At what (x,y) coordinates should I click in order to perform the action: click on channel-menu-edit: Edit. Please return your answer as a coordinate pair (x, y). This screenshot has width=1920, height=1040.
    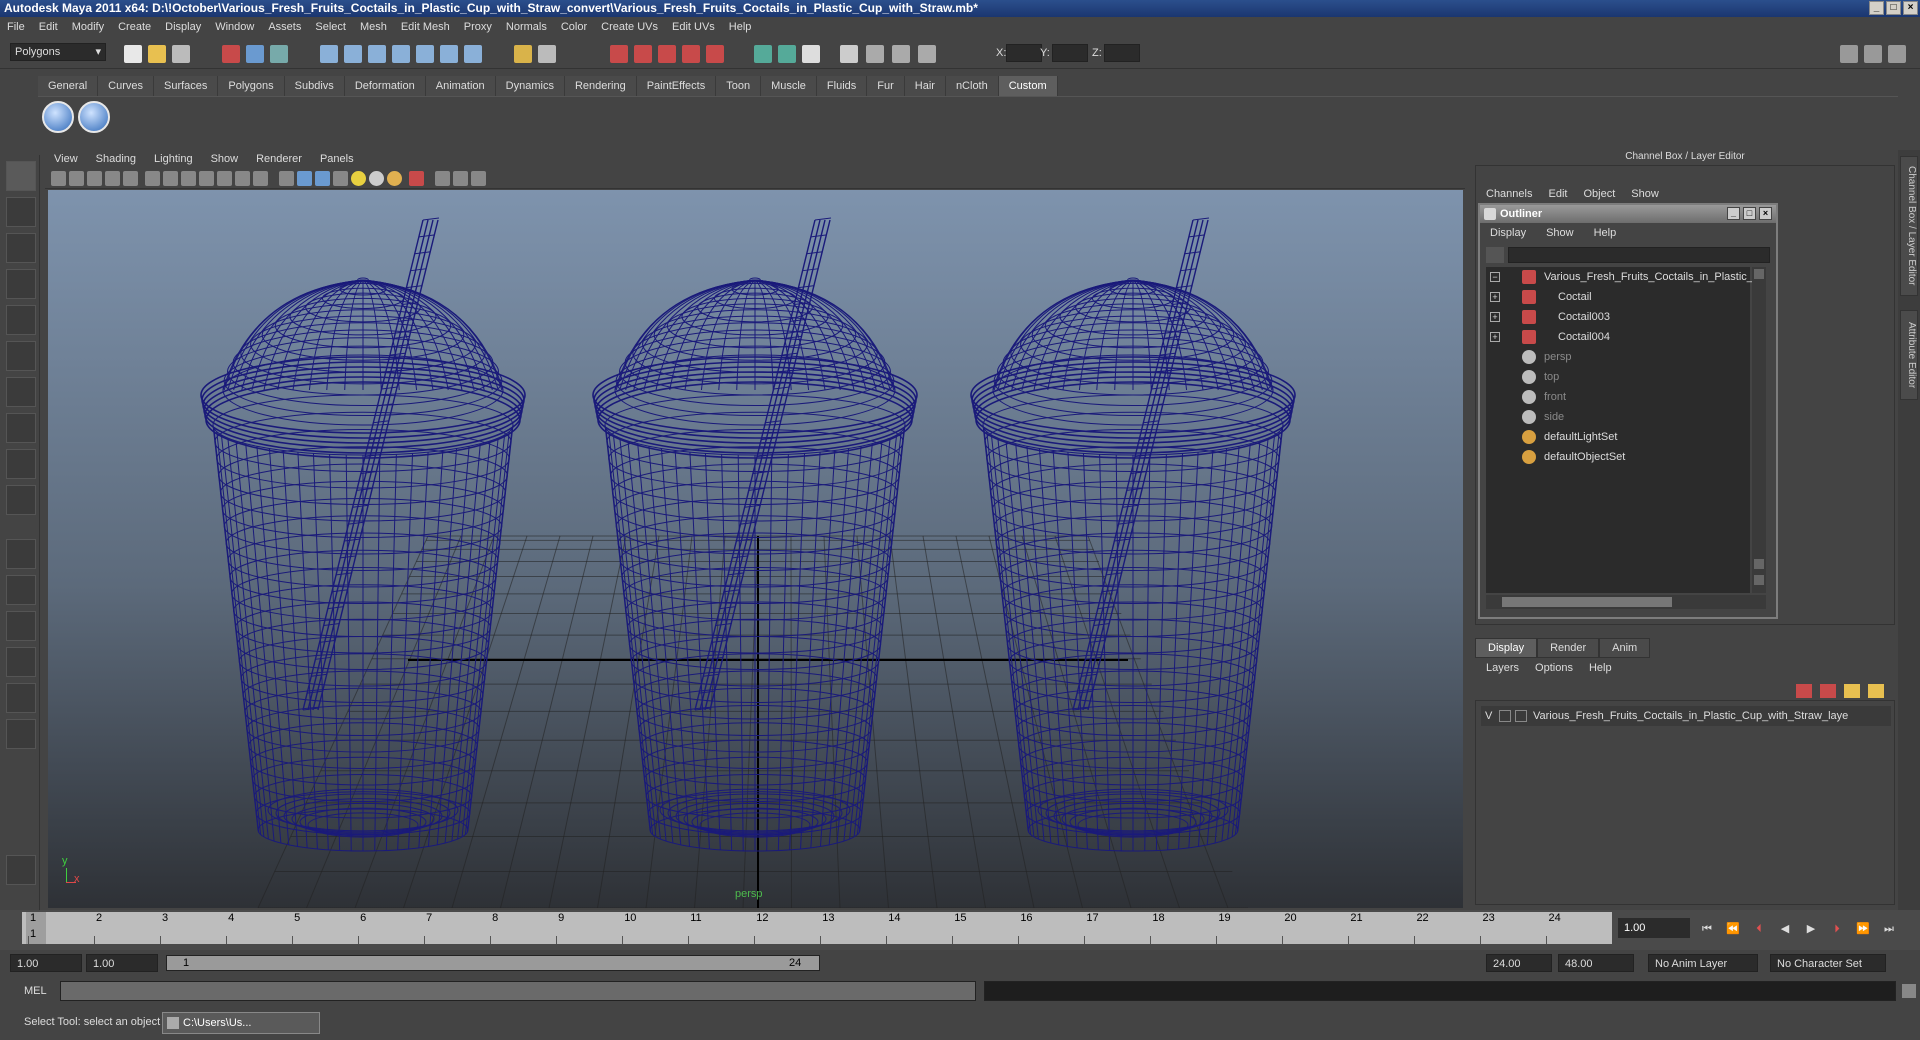
    Looking at the image, I should click on (1557, 194).